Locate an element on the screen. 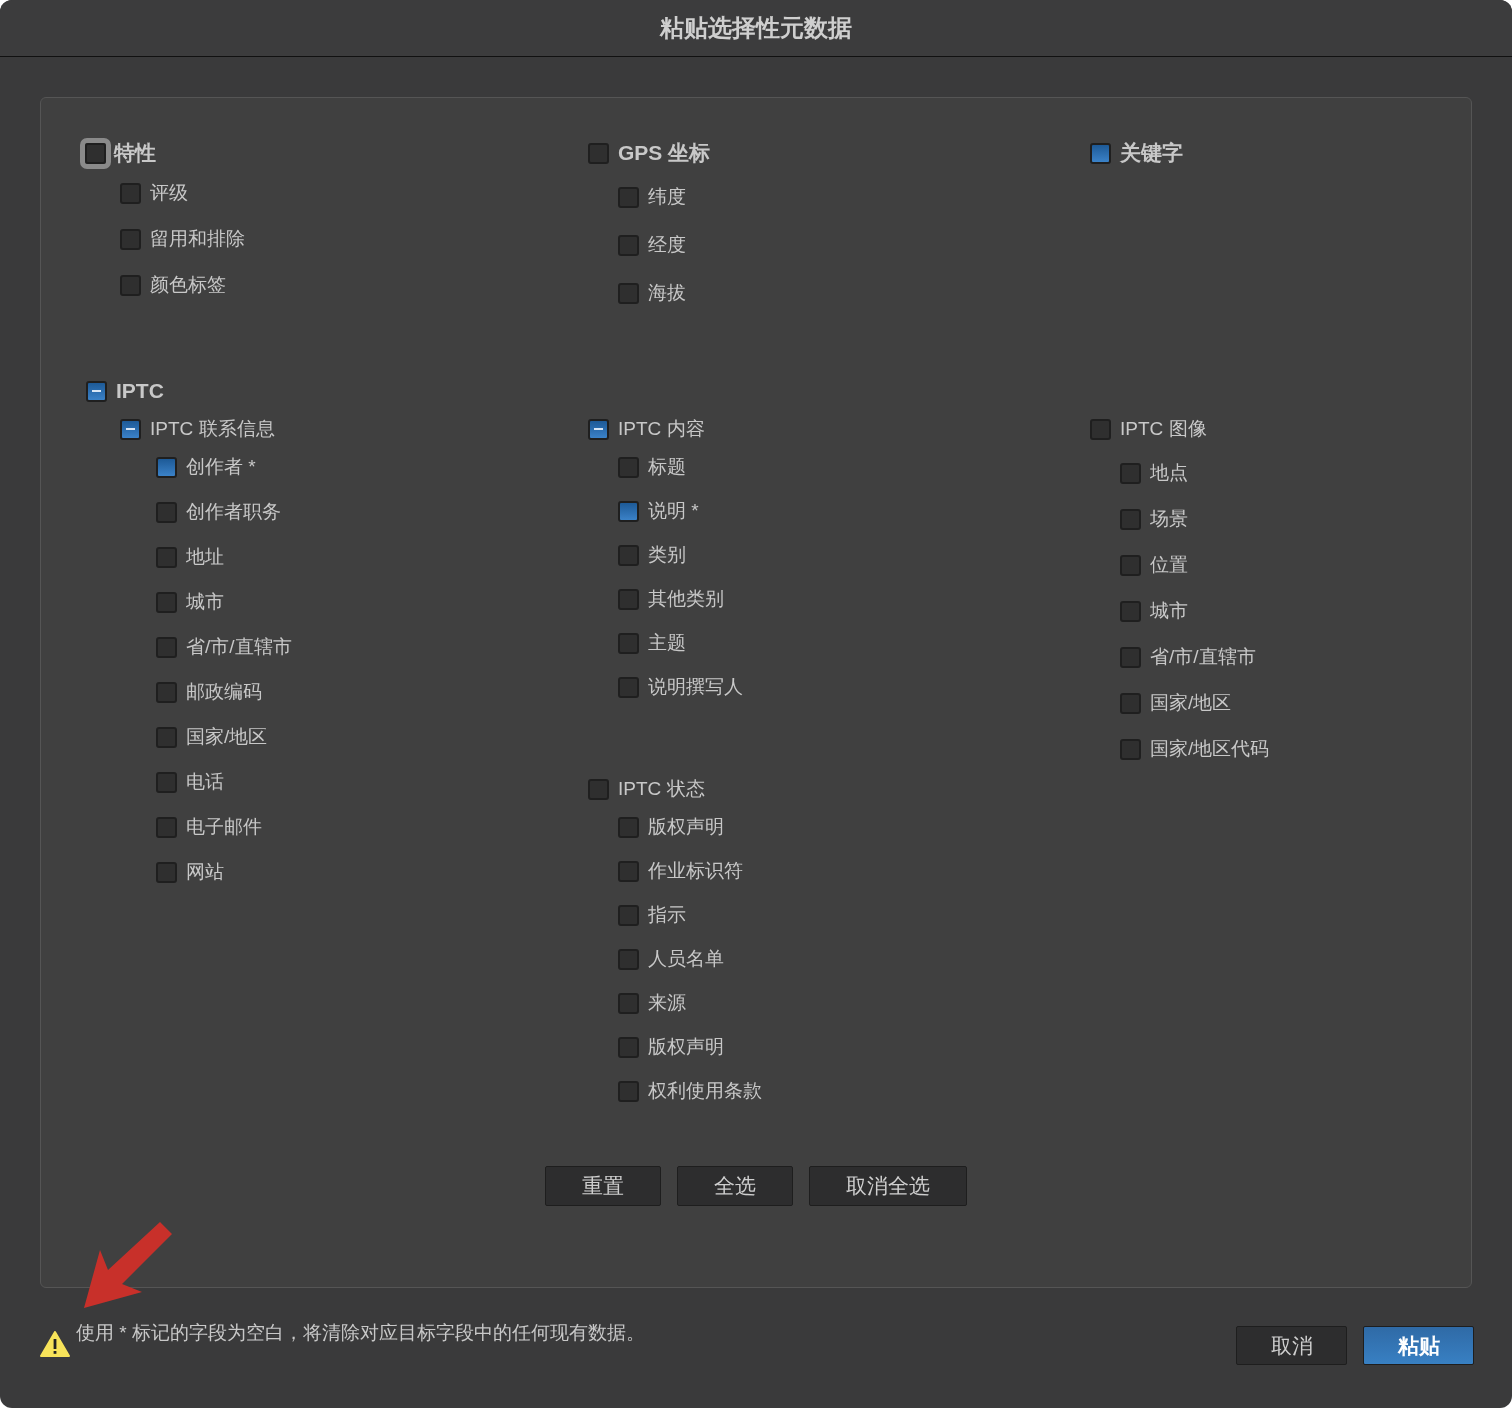  checkbox-label: IPTC 内容 is located at coordinates (661, 428).